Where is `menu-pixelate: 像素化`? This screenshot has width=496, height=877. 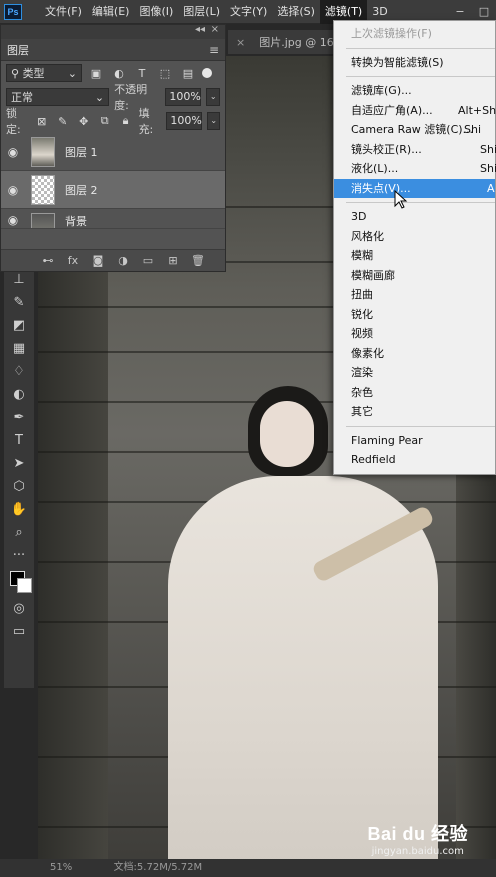
menu-pixelate: 像素化 is located at coordinates (414, 354).